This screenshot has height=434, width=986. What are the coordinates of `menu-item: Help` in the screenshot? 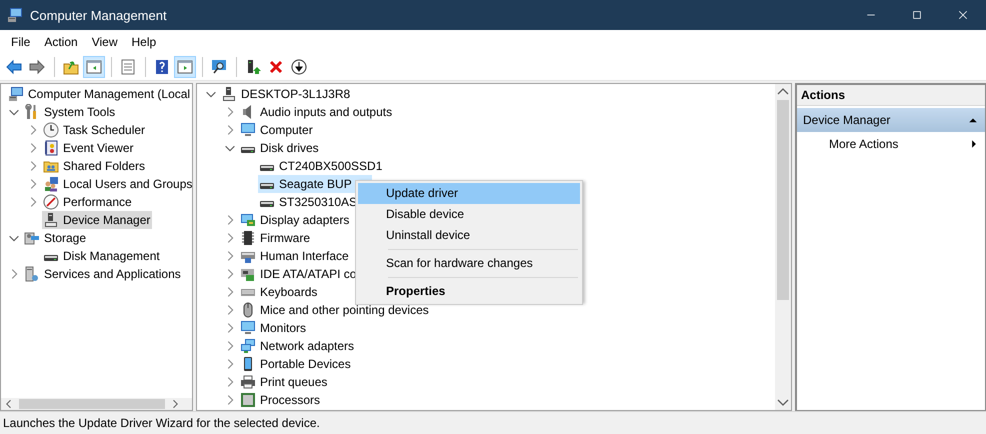 It's located at (144, 42).